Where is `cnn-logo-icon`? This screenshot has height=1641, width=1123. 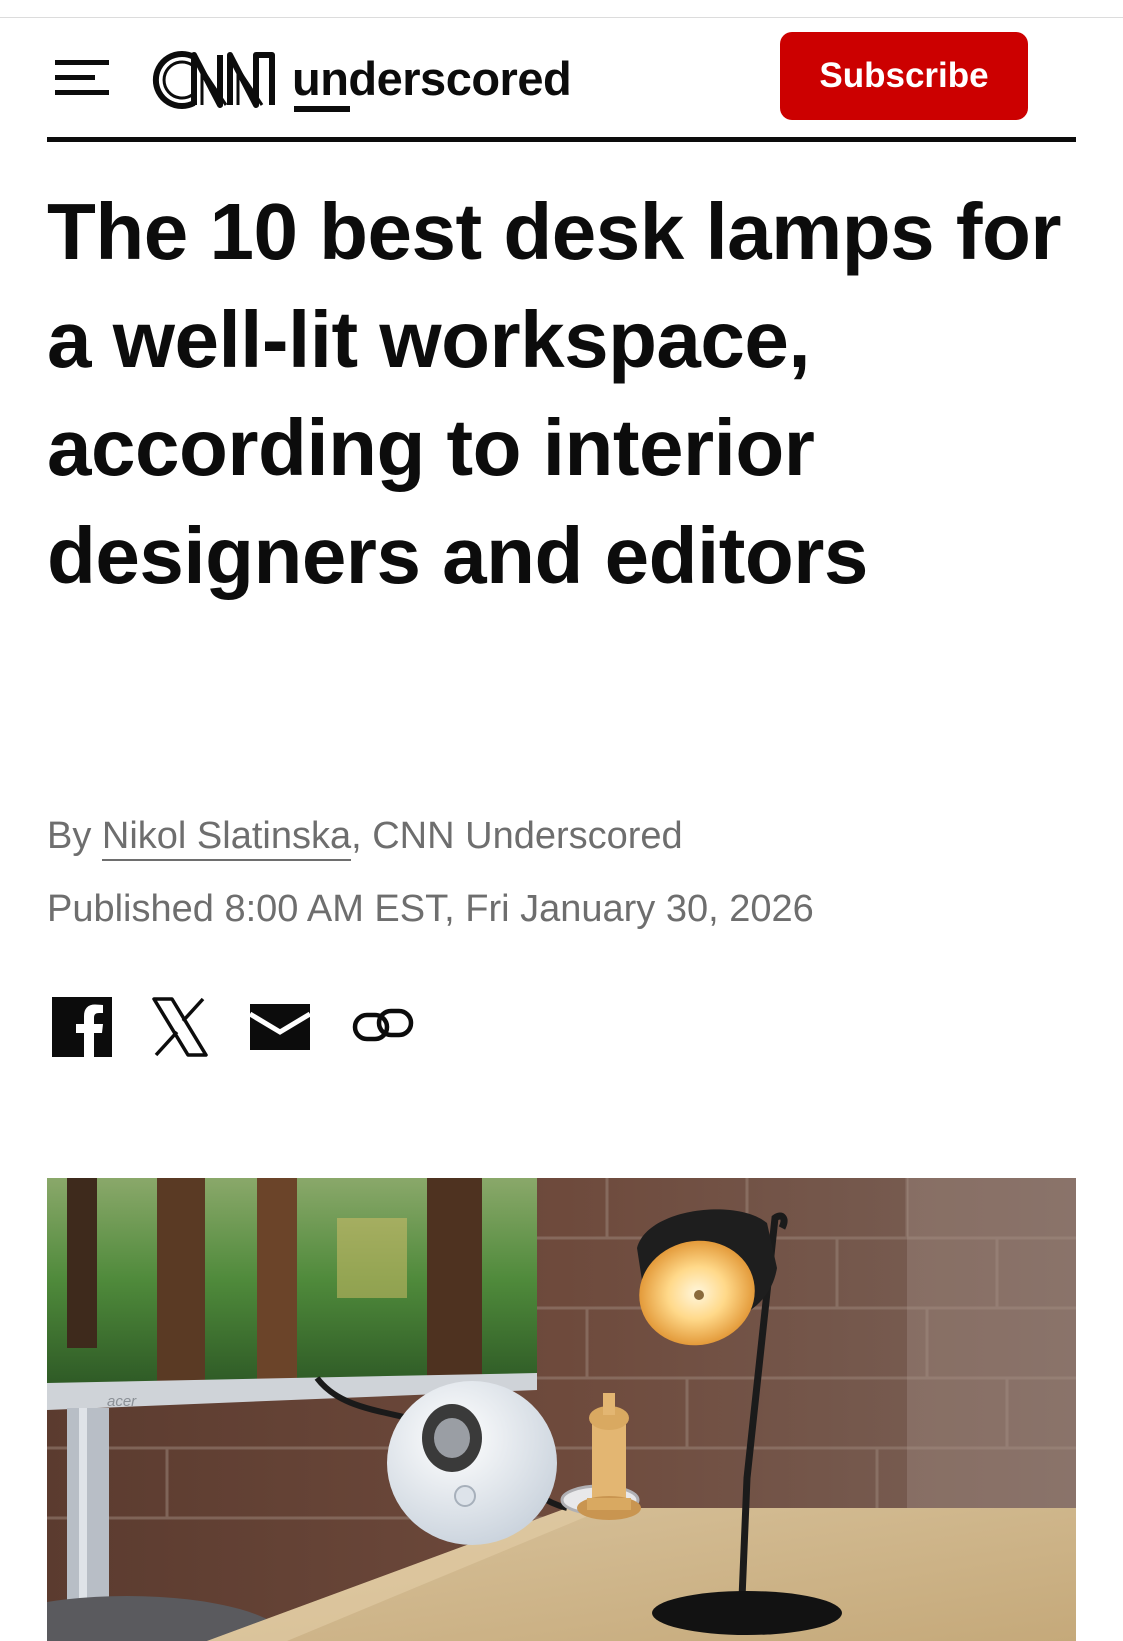 cnn-logo-icon is located at coordinates (213, 80).